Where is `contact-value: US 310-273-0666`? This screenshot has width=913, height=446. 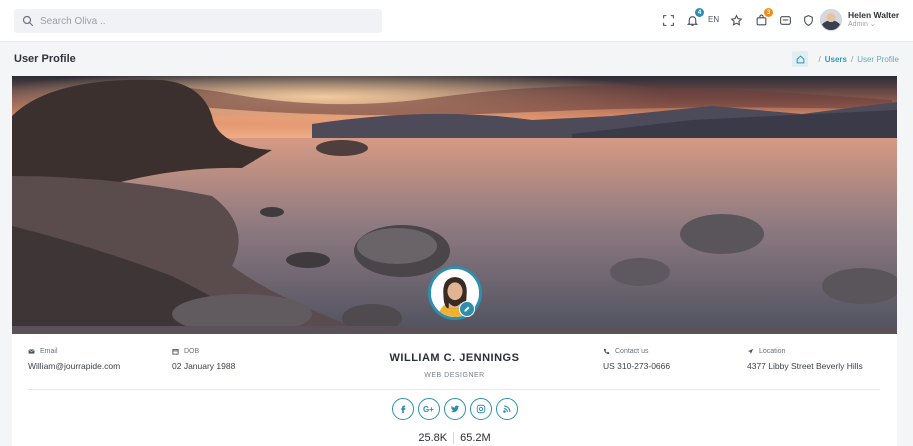 contact-value: US 310-273-0666 is located at coordinates (637, 366).